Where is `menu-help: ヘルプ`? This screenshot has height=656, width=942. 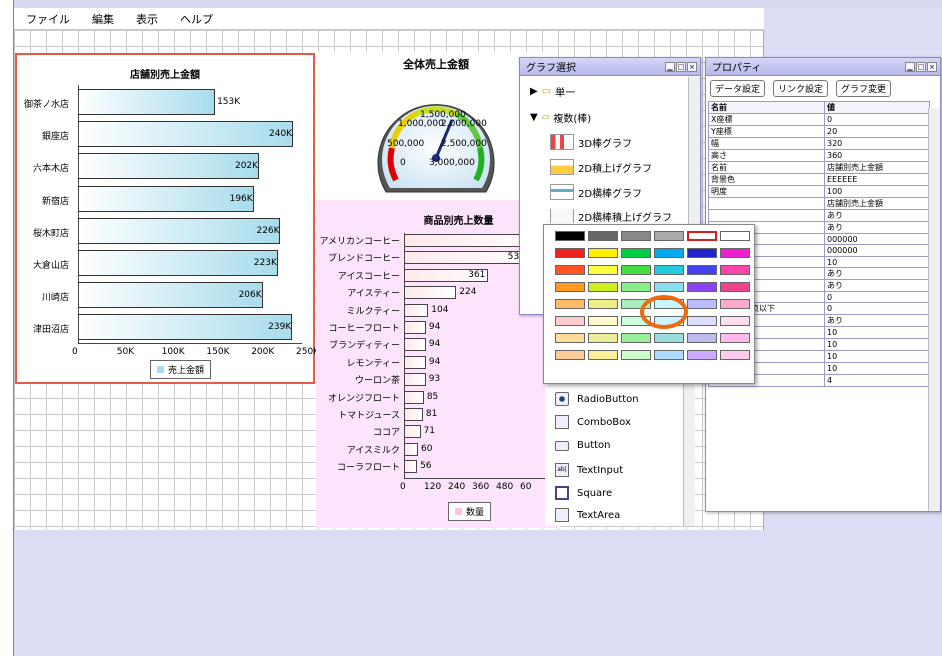
menu-help: ヘルプ is located at coordinates (196, 19).